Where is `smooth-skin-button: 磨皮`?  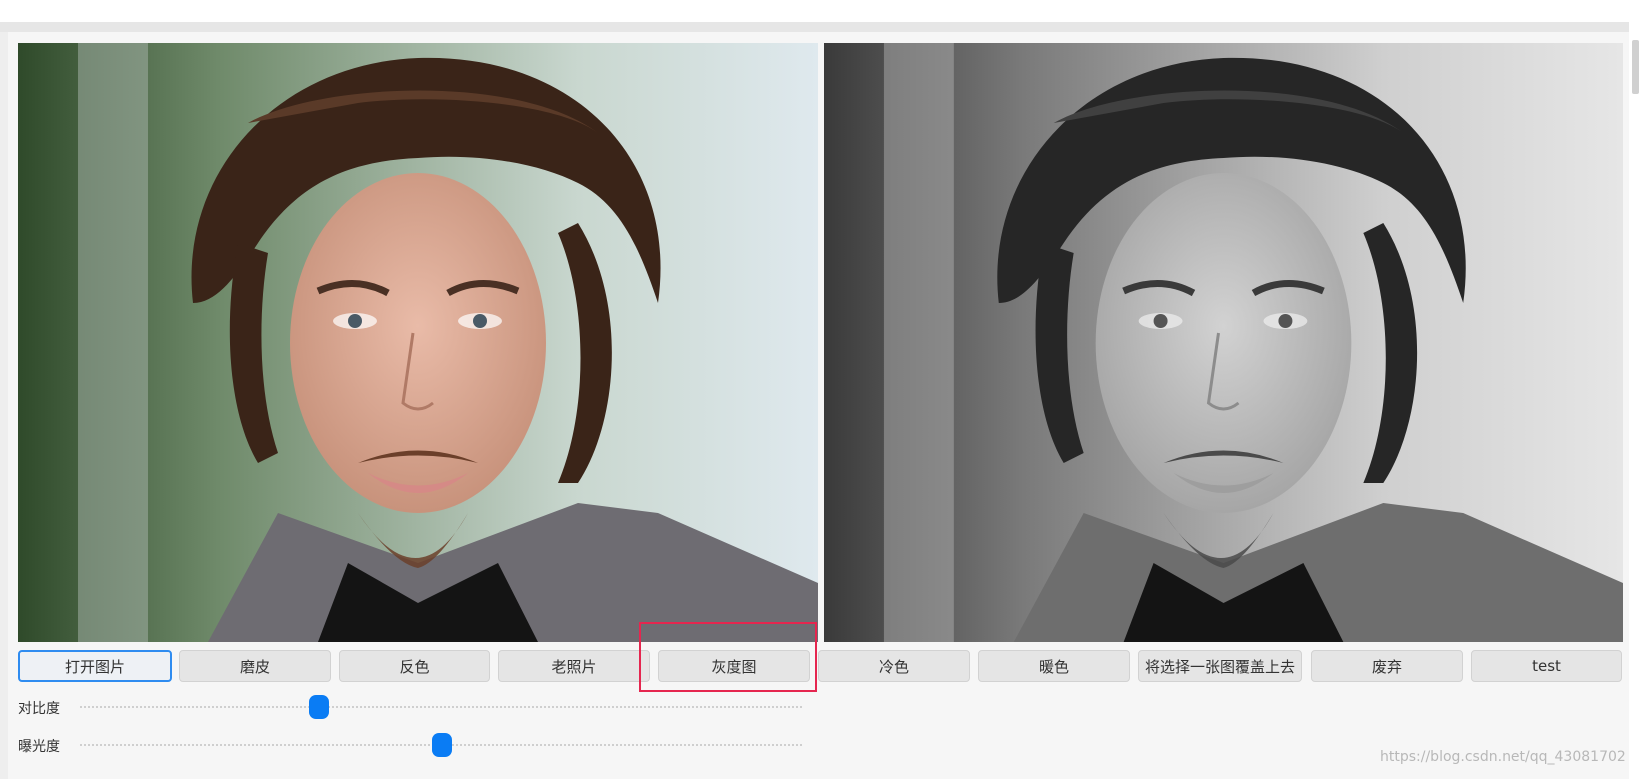 smooth-skin-button: 磨皮 is located at coordinates (255, 666).